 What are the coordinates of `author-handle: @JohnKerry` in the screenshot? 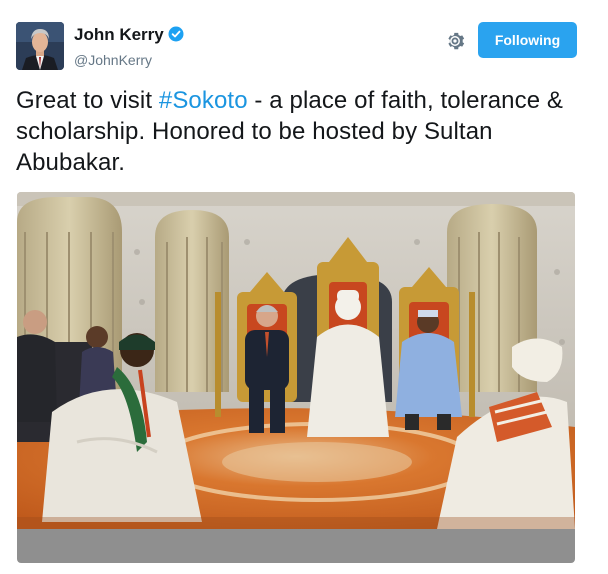 It's located at (129, 60).